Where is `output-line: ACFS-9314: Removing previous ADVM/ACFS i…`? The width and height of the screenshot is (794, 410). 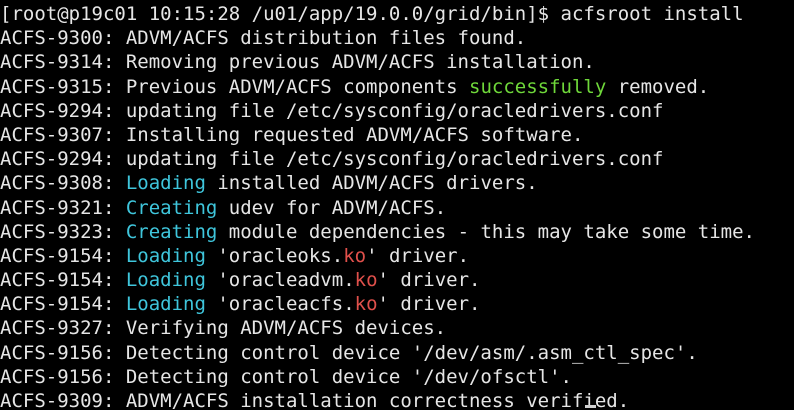
output-line: ACFS-9314: Removing previous ADVM/ACFS i… is located at coordinates (397, 62).